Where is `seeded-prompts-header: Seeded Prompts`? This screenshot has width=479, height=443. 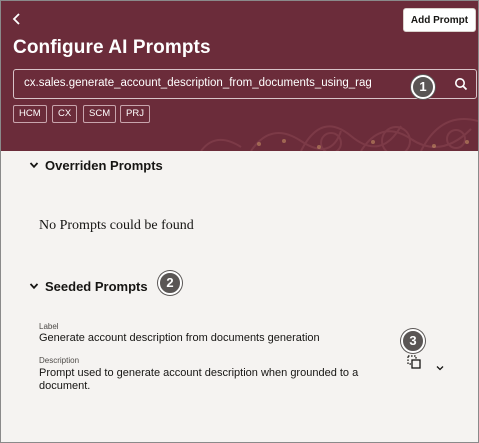
seeded-prompts-header: Seeded Prompts is located at coordinates (88, 286).